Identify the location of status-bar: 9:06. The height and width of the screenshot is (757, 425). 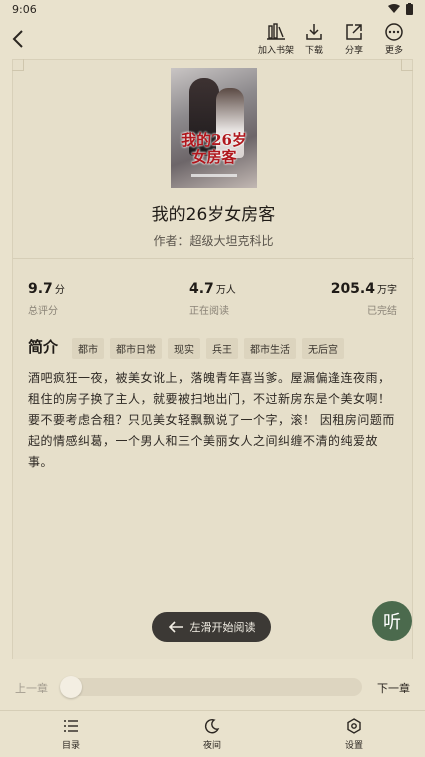
(212, 10).